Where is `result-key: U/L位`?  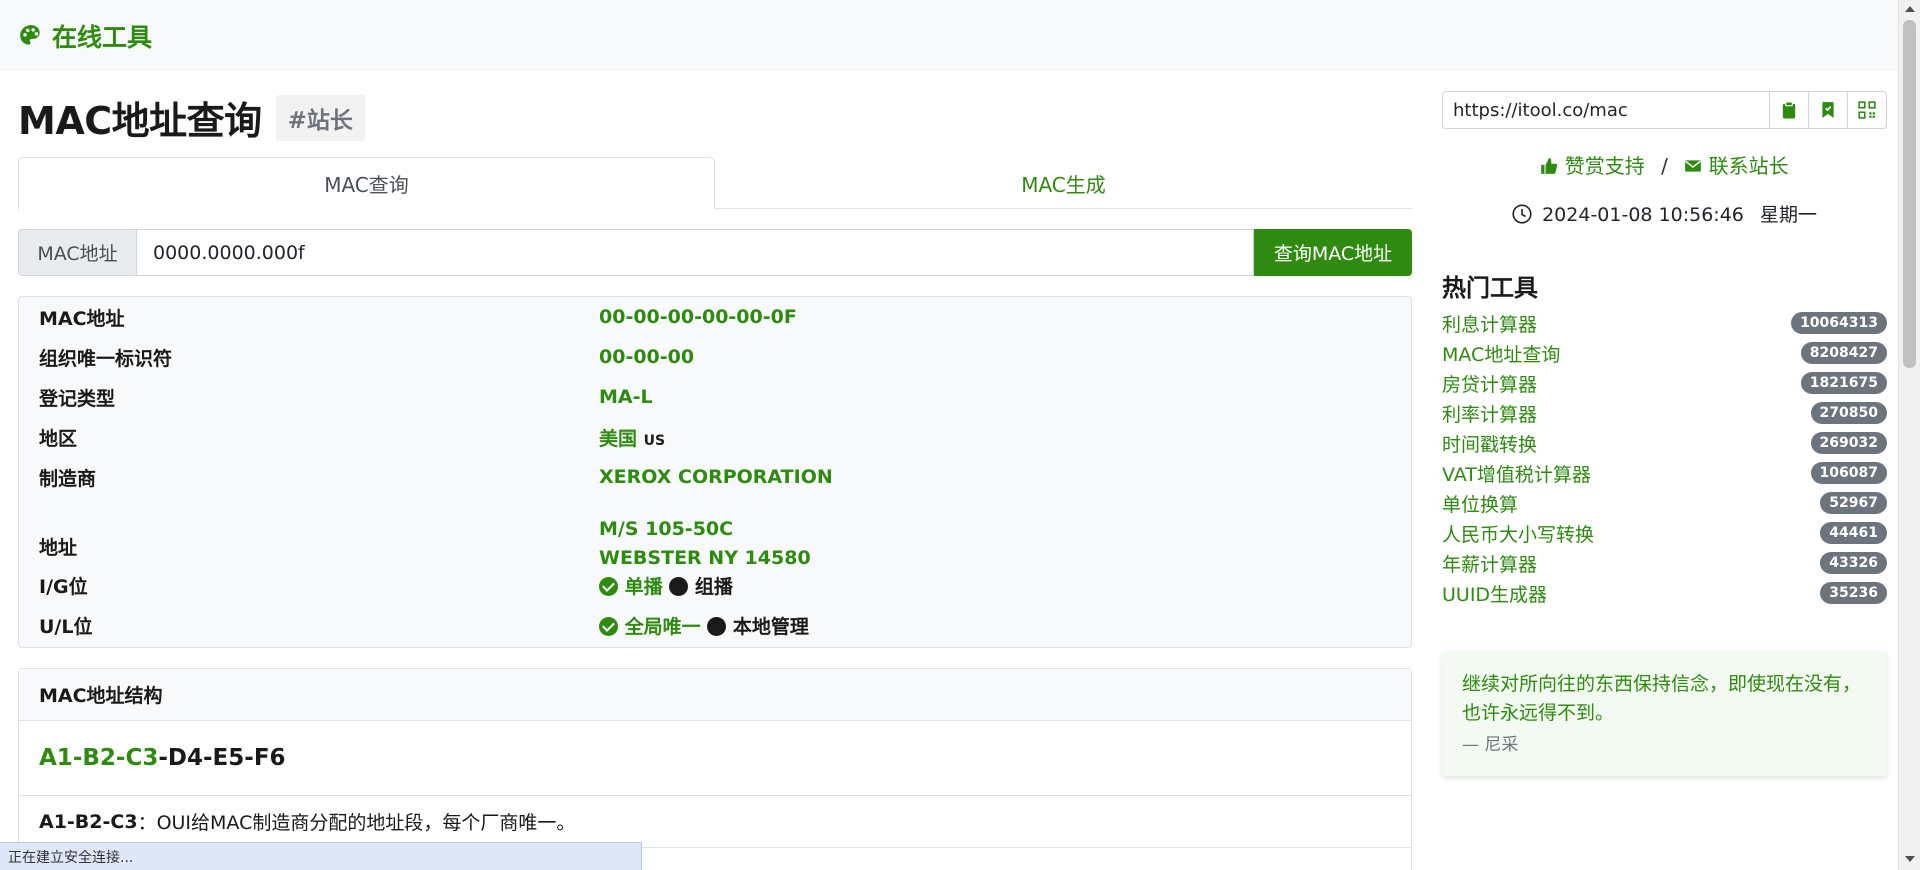
result-key: U/L位 is located at coordinates (66, 626).